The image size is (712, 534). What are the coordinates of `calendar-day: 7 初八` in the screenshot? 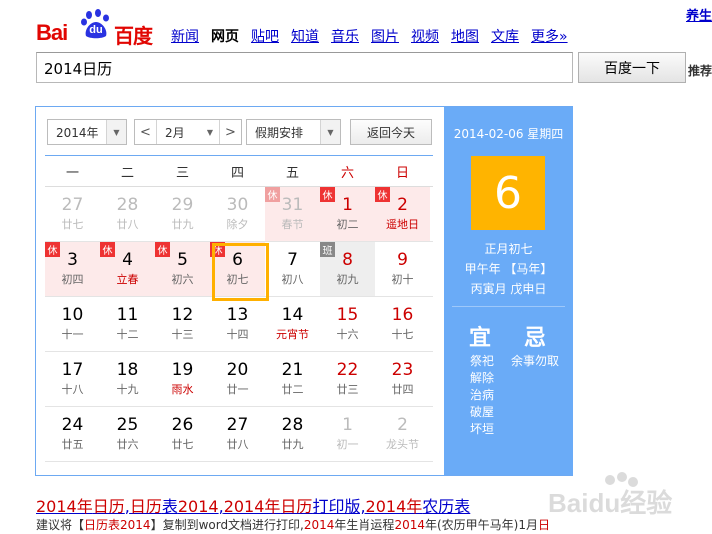 It's located at (292, 269).